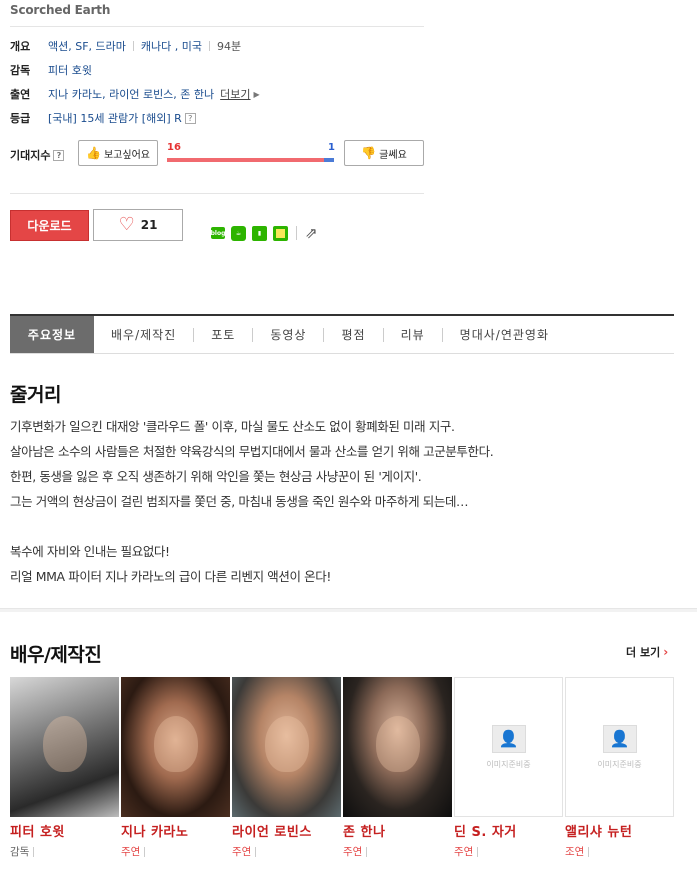 The image size is (697, 869). What do you see at coordinates (331, 147) in the screenshot?
I see `dont-count: 1` at bounding box center [331, 147].